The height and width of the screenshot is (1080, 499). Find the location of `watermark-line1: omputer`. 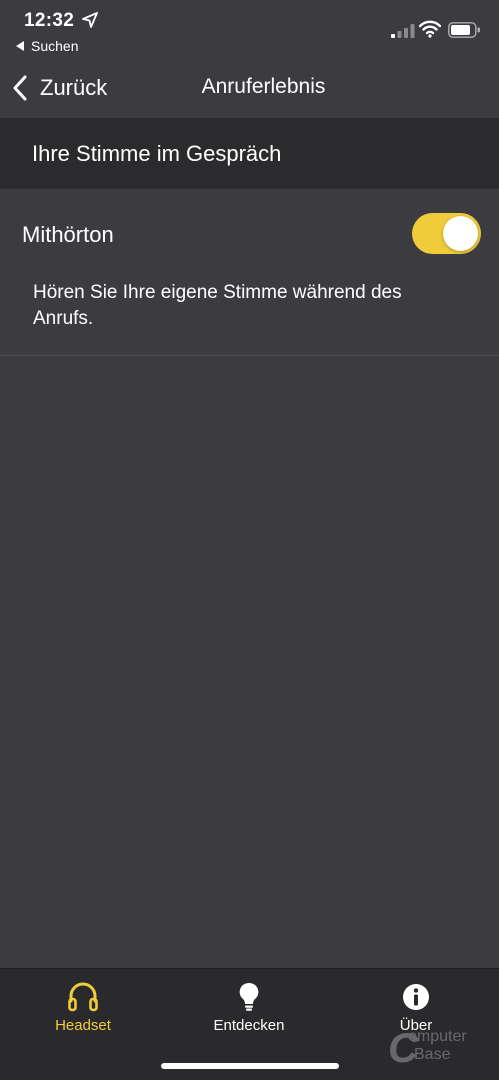

watermark-line1: omputer is located at coordinates (437, 1036).